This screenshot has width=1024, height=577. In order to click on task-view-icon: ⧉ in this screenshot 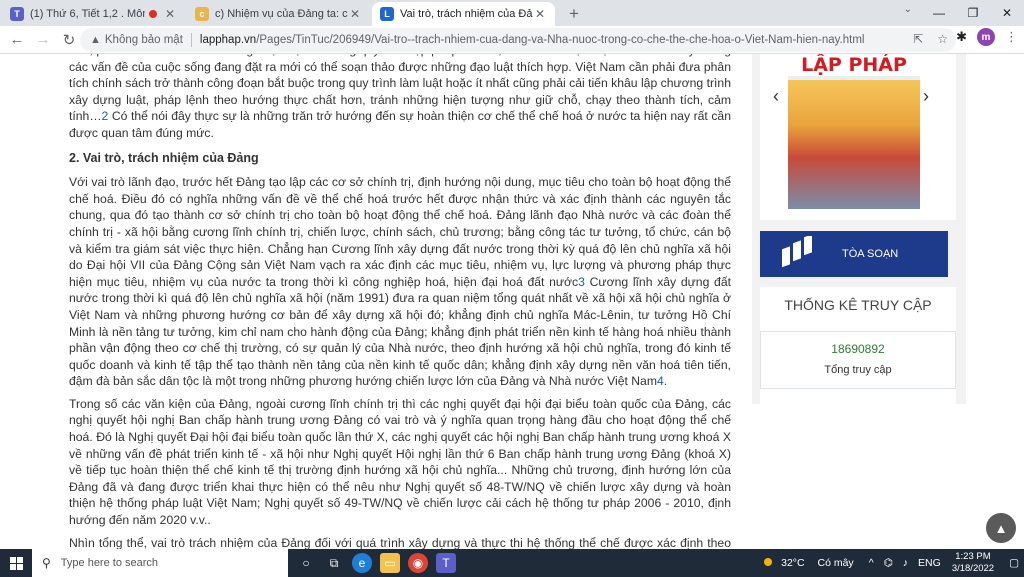, I will do `click(334, 563)`.